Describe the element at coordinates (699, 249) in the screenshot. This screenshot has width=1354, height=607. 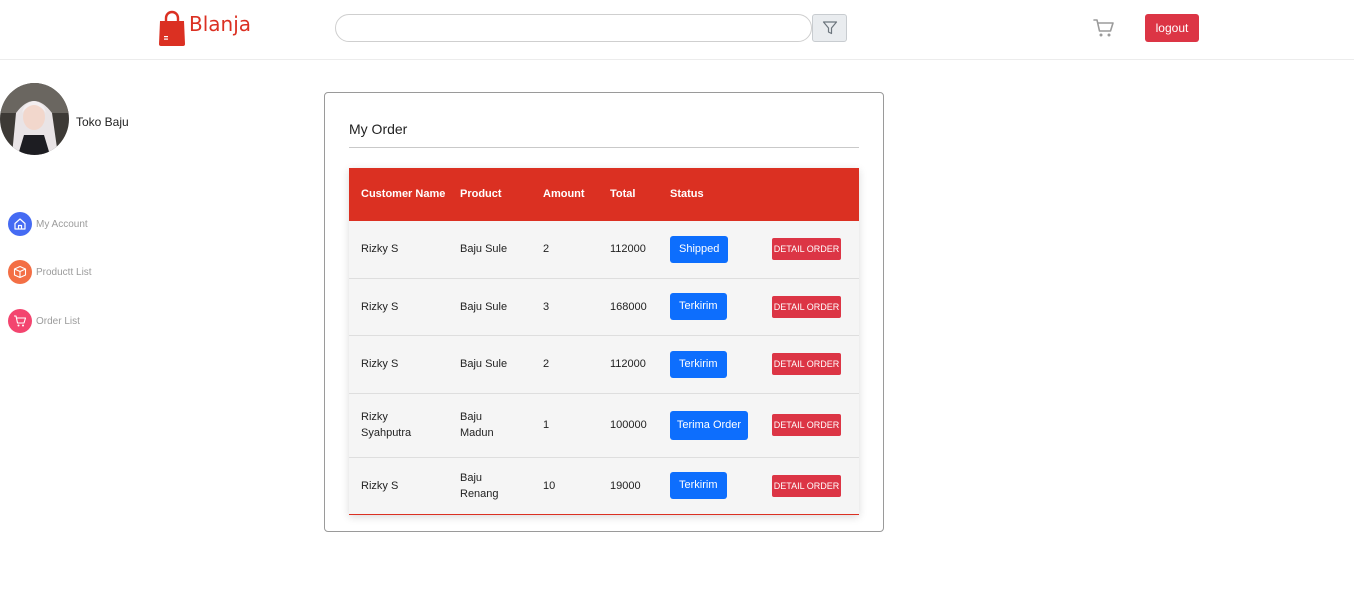
I see `status-button: Shipped` at that location.